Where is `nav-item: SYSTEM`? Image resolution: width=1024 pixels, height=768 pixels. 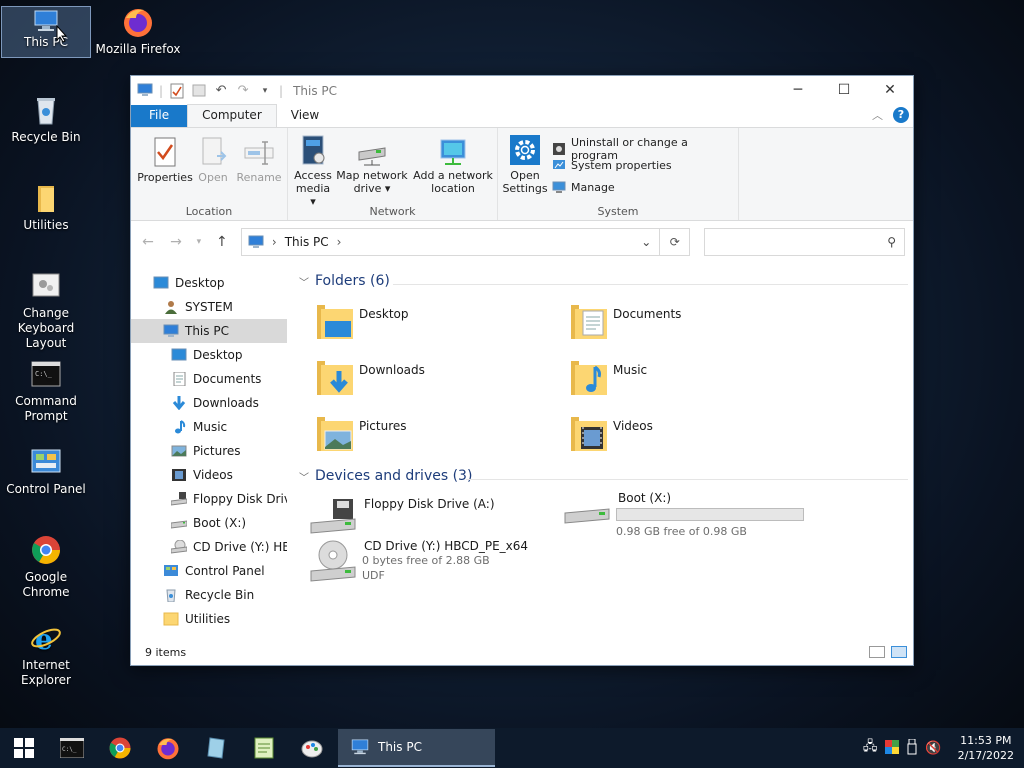
nav-item: SYSTEM is located at coordinates (209, 307).